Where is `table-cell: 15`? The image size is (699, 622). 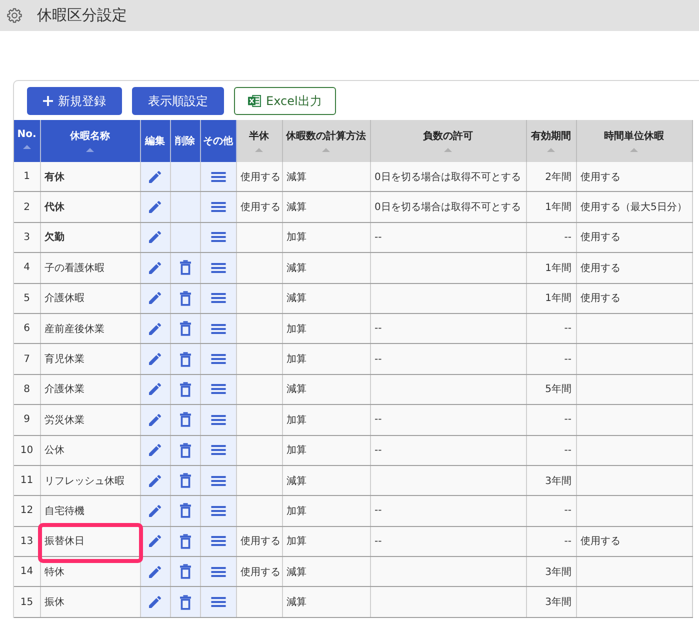 table-cell: 15 is located at coordinates (27, 602).